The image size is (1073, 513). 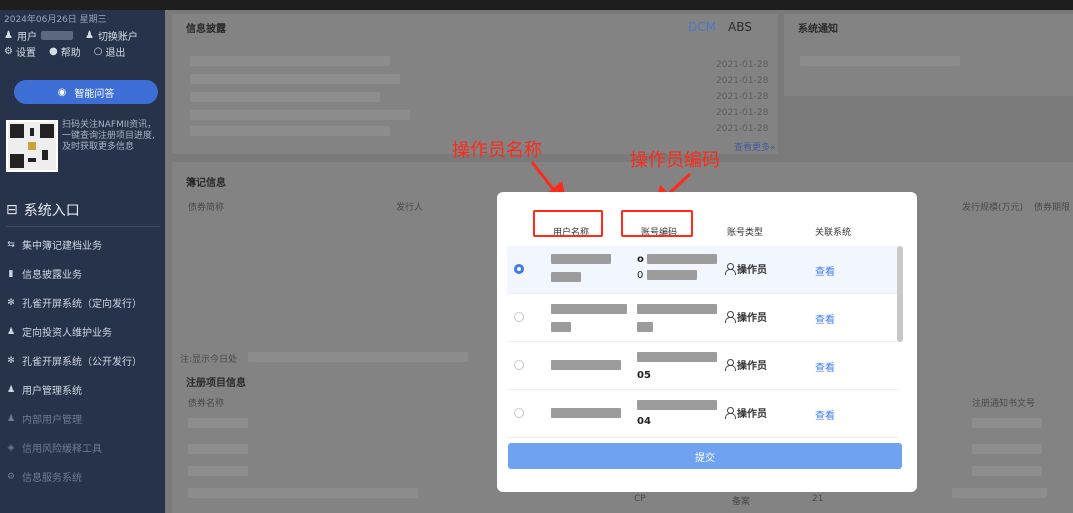 I want to click on header-account-type: 账号类型, so click(x=745, y=233).